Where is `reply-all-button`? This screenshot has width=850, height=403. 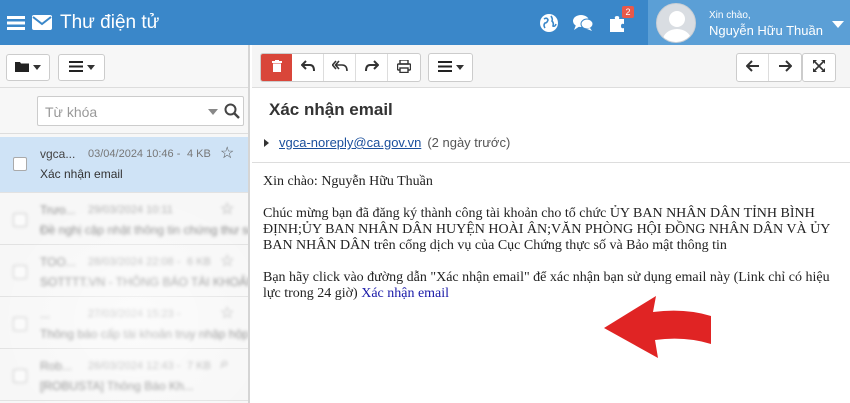
reply-all-button is located at coordinates (340, 67).